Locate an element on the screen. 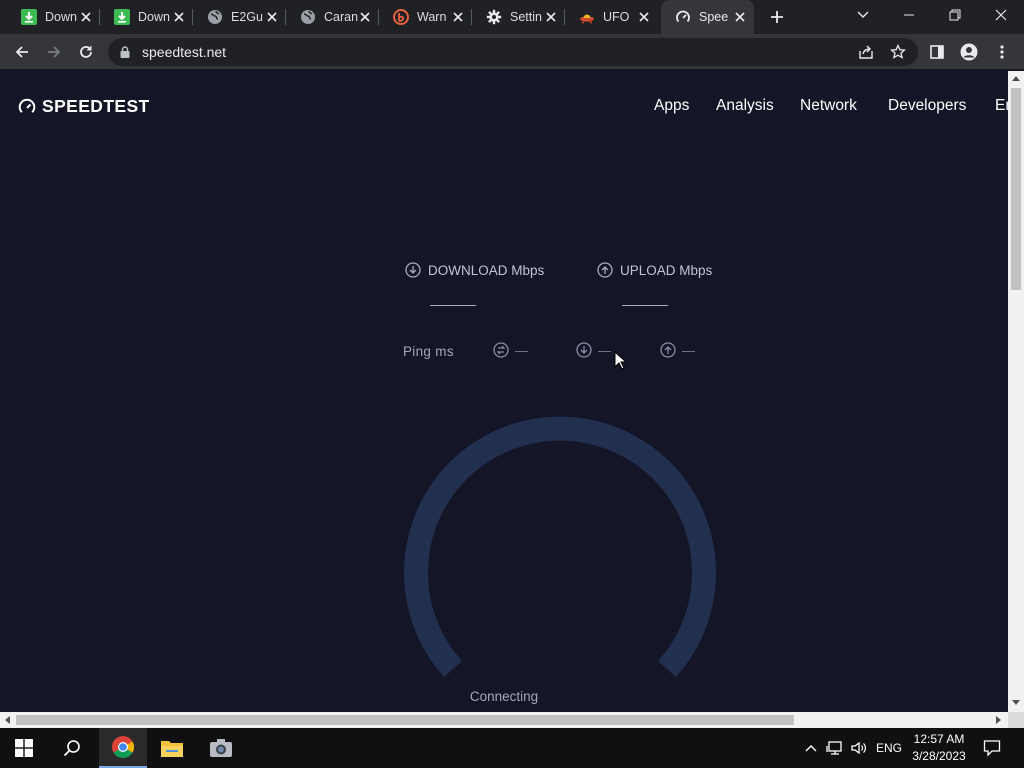 Image resolution: width=1024 pixels, height=768 pixels. restore-button is located at coordinates (955, 15).